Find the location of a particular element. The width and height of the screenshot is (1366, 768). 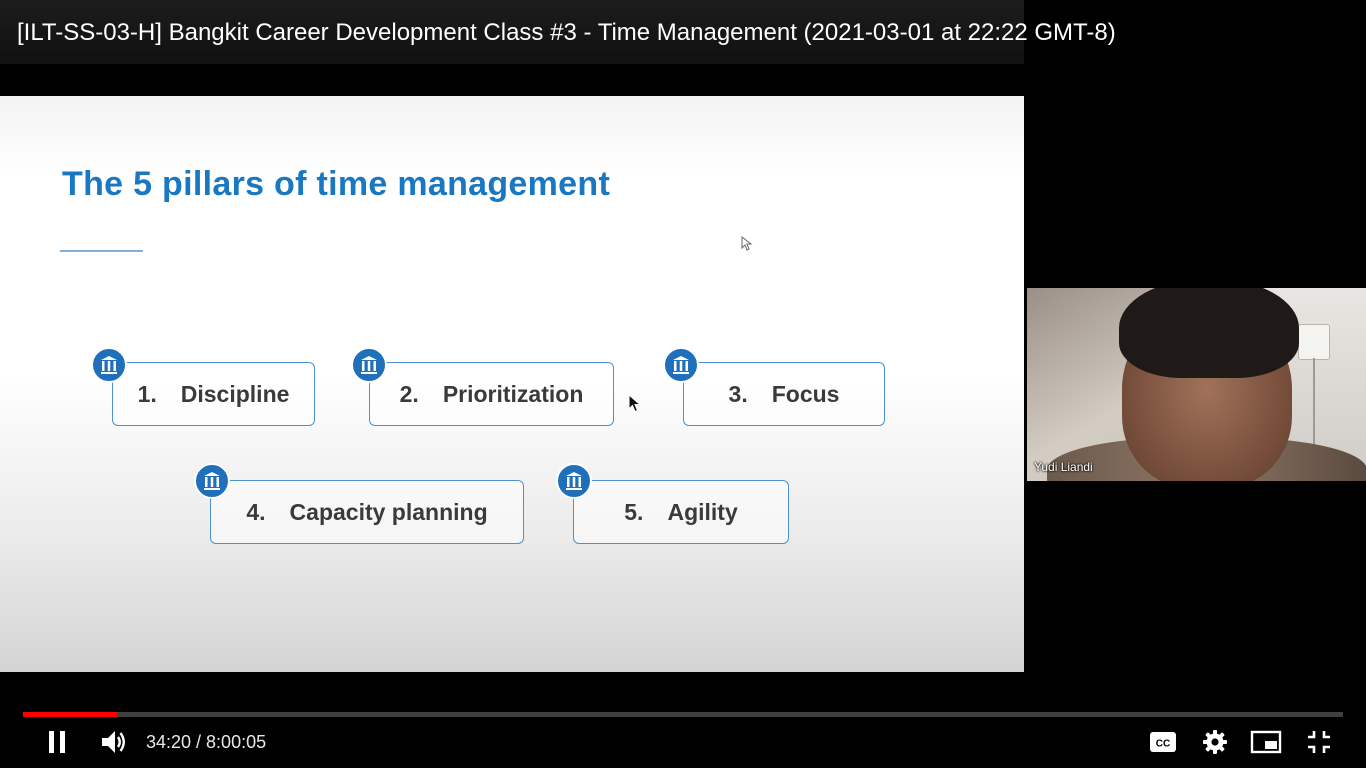

pause-icon is located at coordinates (57, 742).